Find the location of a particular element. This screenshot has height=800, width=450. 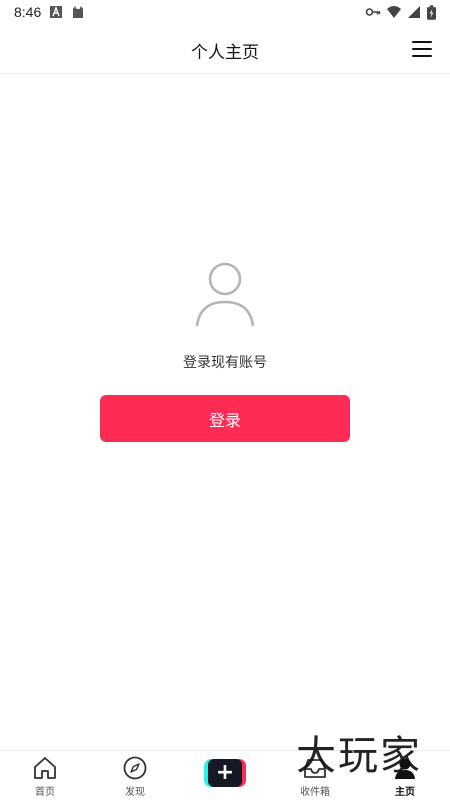

login-button-label: 登录 is located at coordinates (224, 420).